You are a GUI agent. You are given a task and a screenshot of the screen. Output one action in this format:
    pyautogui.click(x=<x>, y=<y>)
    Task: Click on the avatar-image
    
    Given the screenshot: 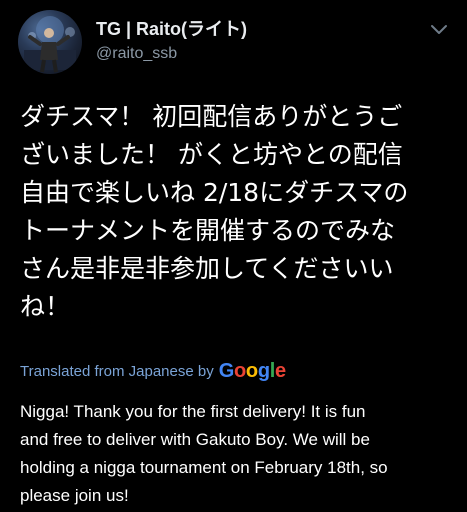 What is the action you would take?
    pyautogui.click(x=50, y=44)
    